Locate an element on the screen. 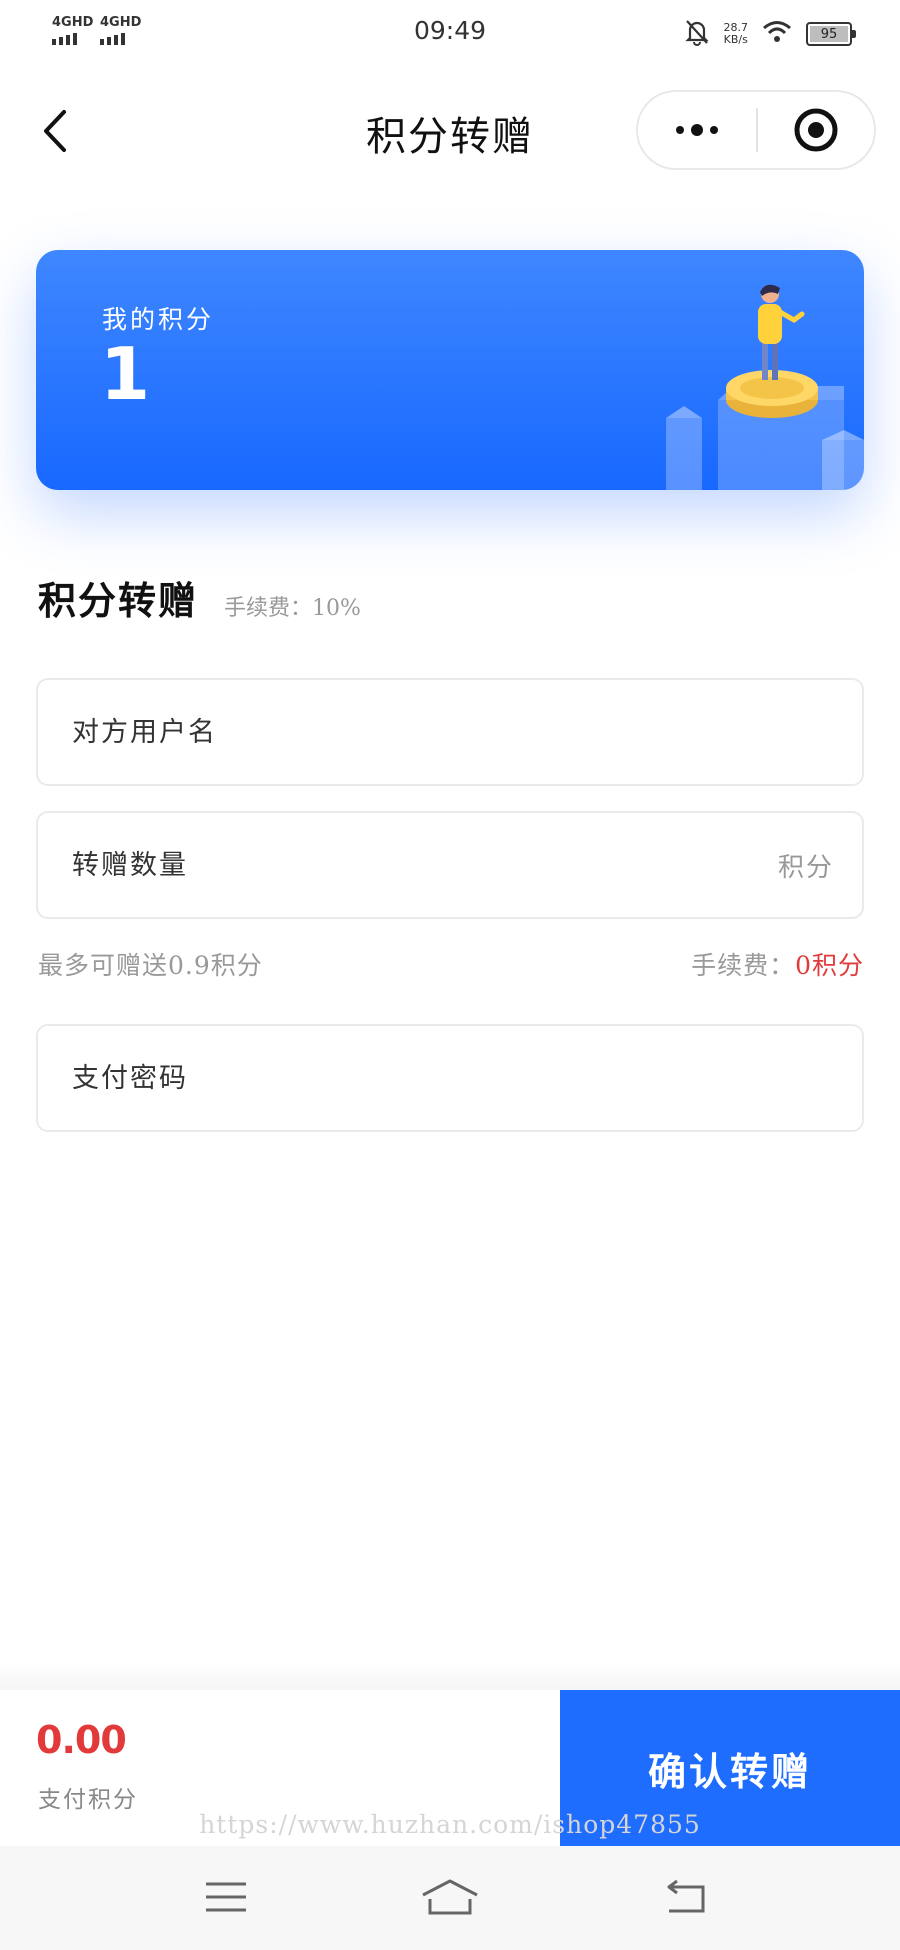 The width and height of the screenshot is (900, 1950). amount-unit-label: 积分 is located at coordinates (805, 868).